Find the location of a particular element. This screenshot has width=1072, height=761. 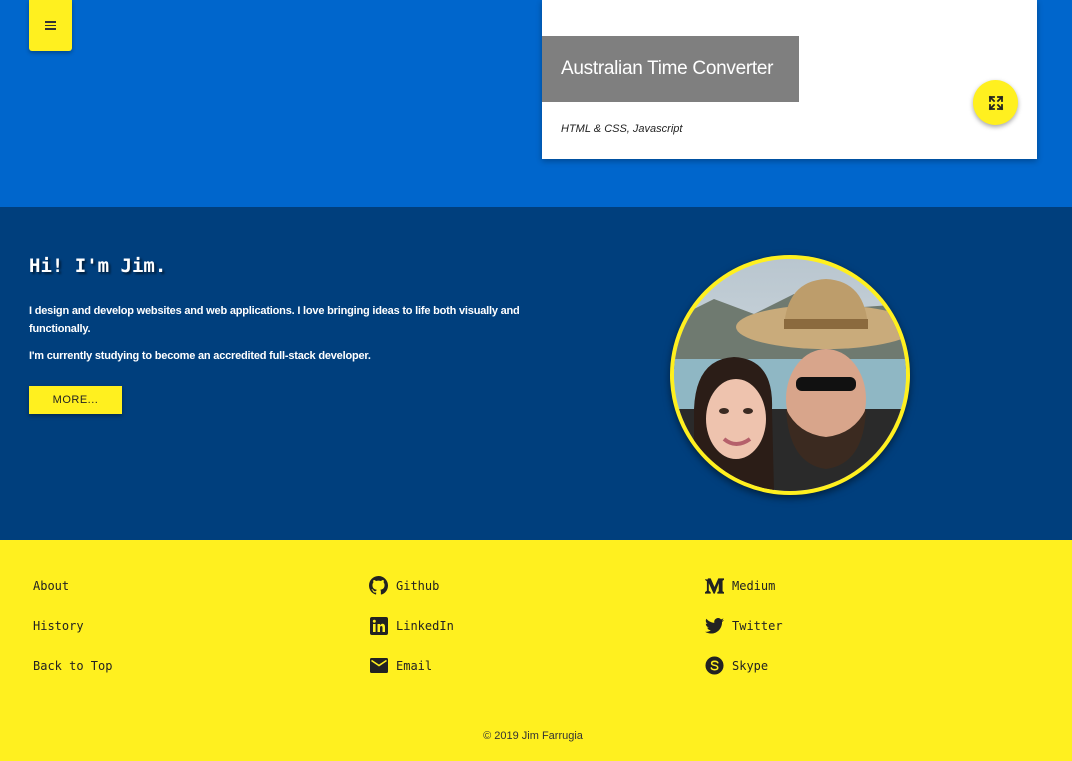

footer-link-history: History is located at coordinates (58, 626).